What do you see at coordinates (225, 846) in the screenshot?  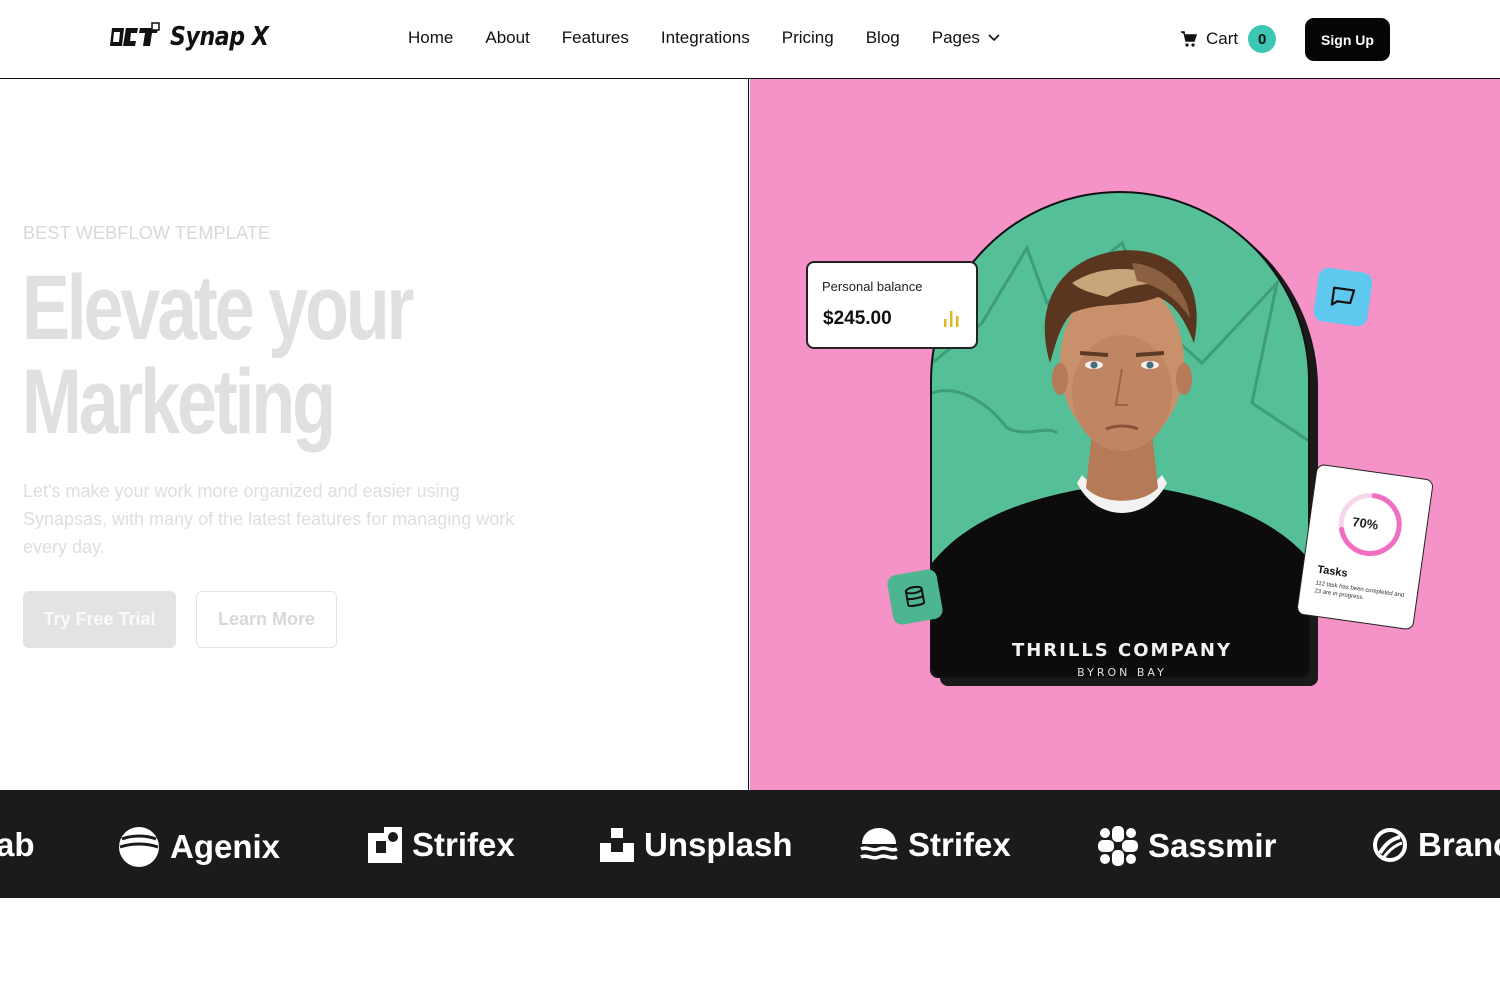 I see `partner-logo-name: Agenix` at bounding box center [225, 846].